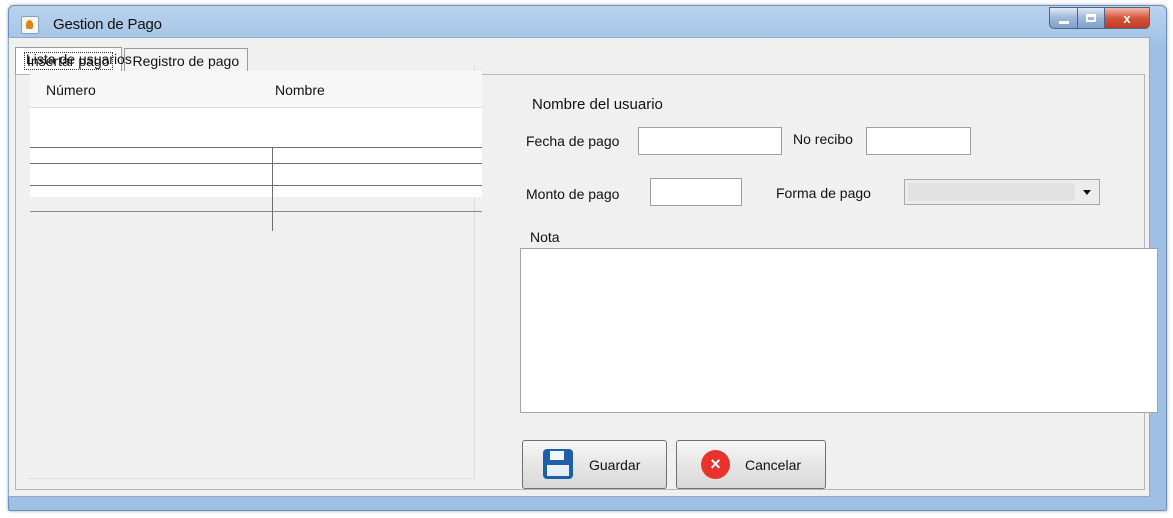 This screenshot has height=518, width=1173. Describe the element at coordinates (1063, 18) in the screenshot. I see `minimize-button` at that location.